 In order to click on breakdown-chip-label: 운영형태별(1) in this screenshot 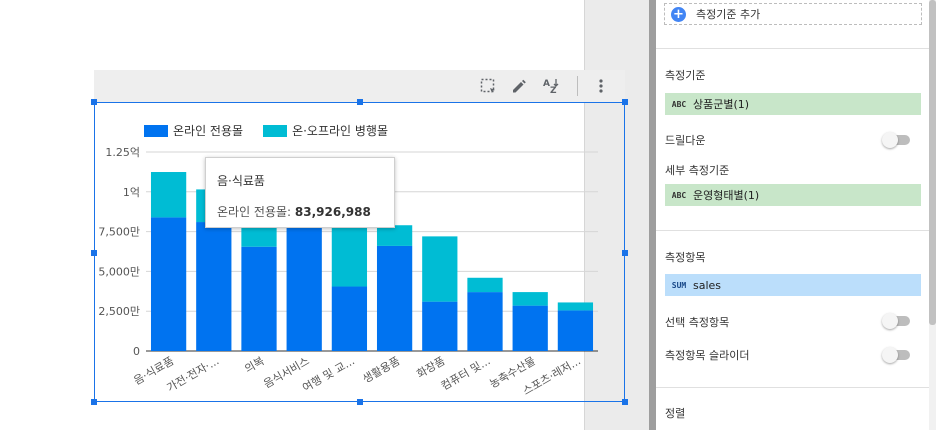, I will do `click(726, 195)`.